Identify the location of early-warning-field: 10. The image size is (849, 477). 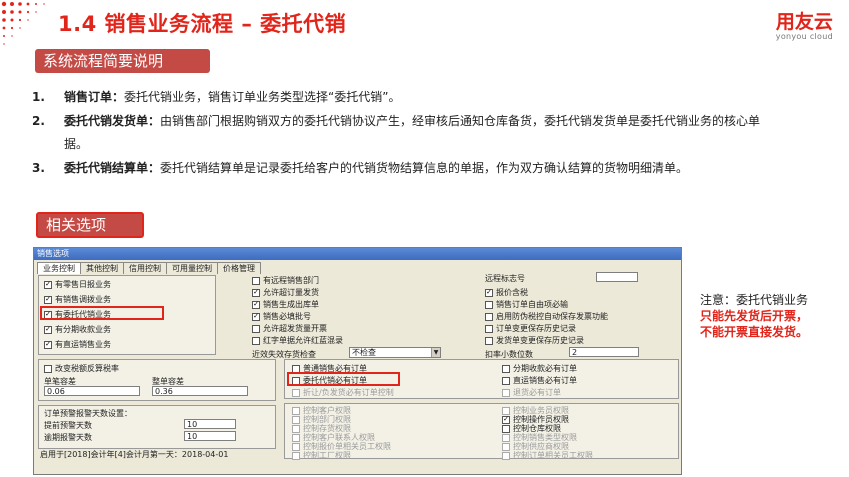
(210, 424).